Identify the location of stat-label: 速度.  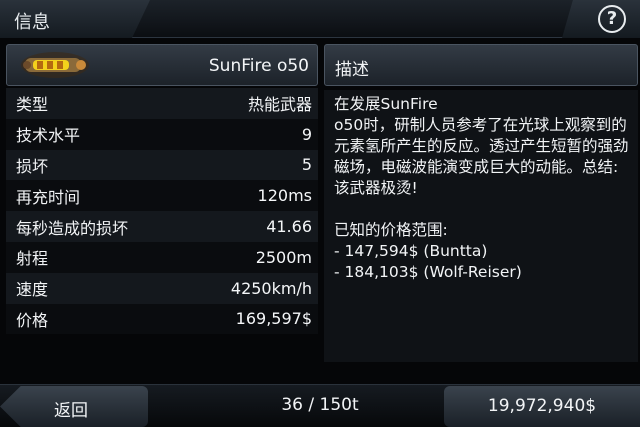
(32, 290).